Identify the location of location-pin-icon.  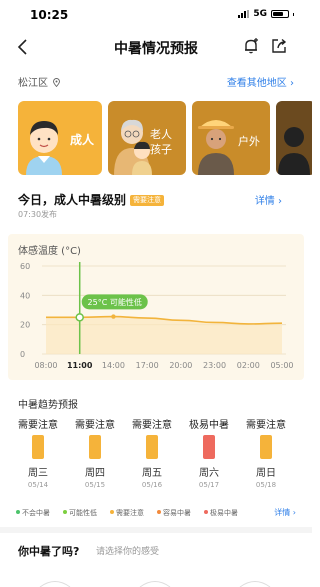
(57, 82).